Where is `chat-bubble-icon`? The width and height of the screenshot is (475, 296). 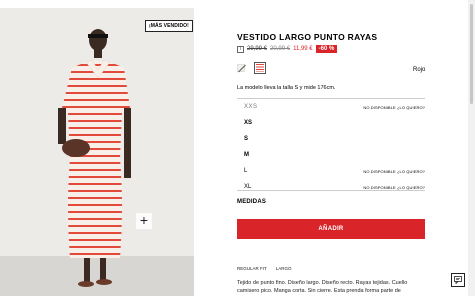 chat-bubble-icon is located at coordinates (458, 280).